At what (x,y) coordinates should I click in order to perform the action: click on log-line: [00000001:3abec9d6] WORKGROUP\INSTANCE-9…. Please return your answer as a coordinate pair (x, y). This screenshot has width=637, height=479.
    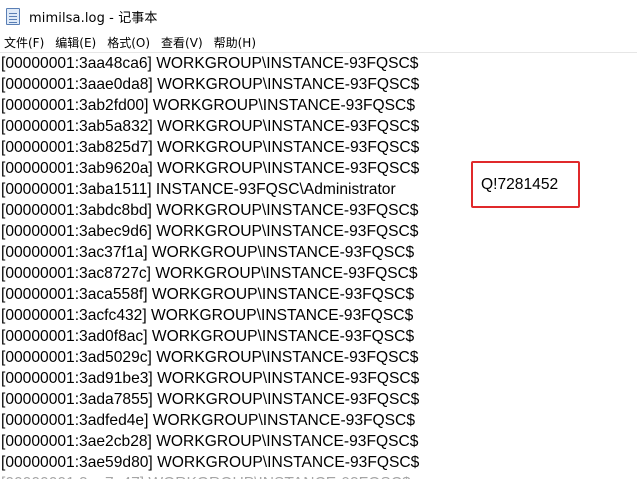
    Looking at the image, I should click on (210, 231).